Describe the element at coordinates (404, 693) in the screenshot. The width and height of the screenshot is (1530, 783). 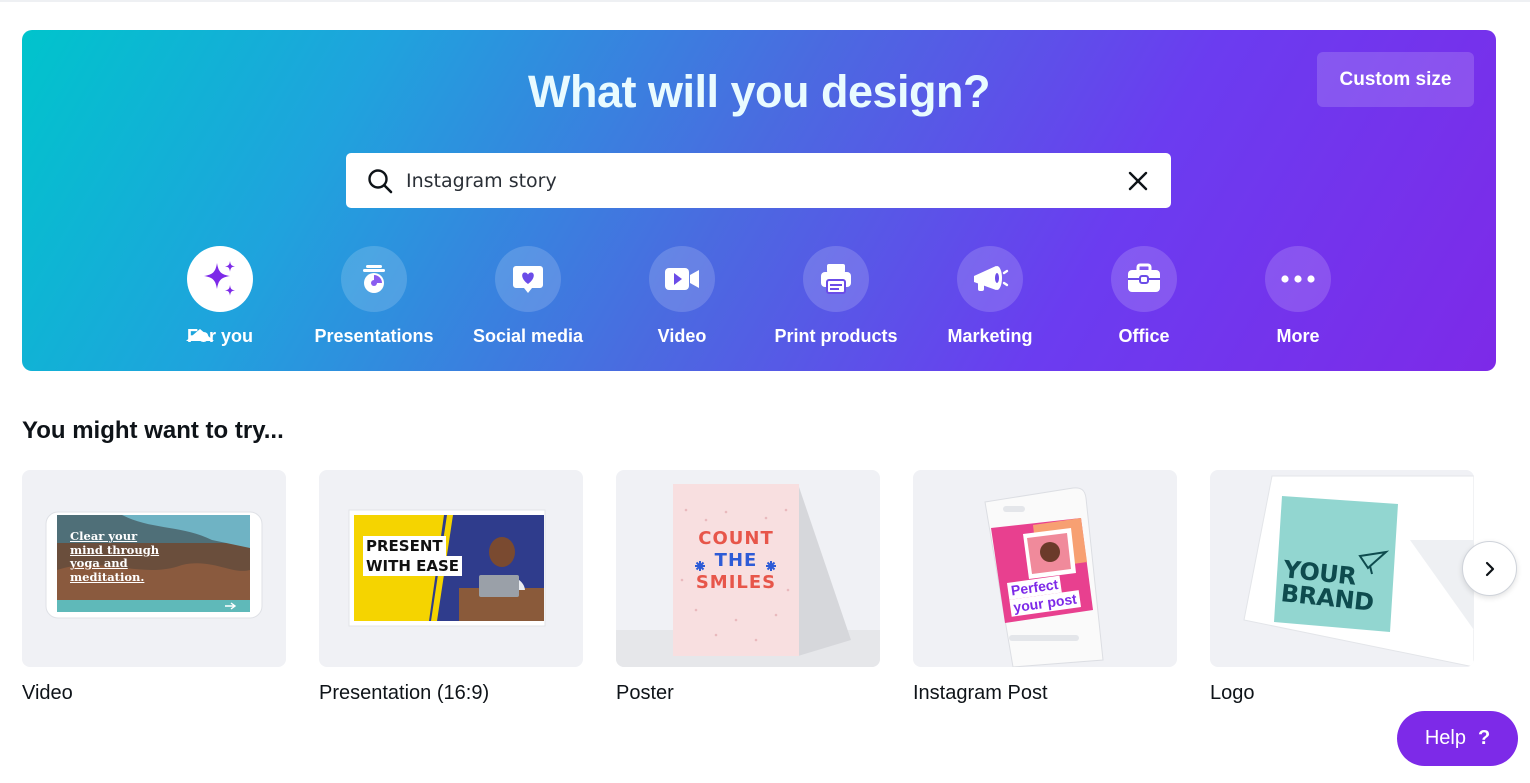
I see `card-label: Presentation (16:9)` at that location.